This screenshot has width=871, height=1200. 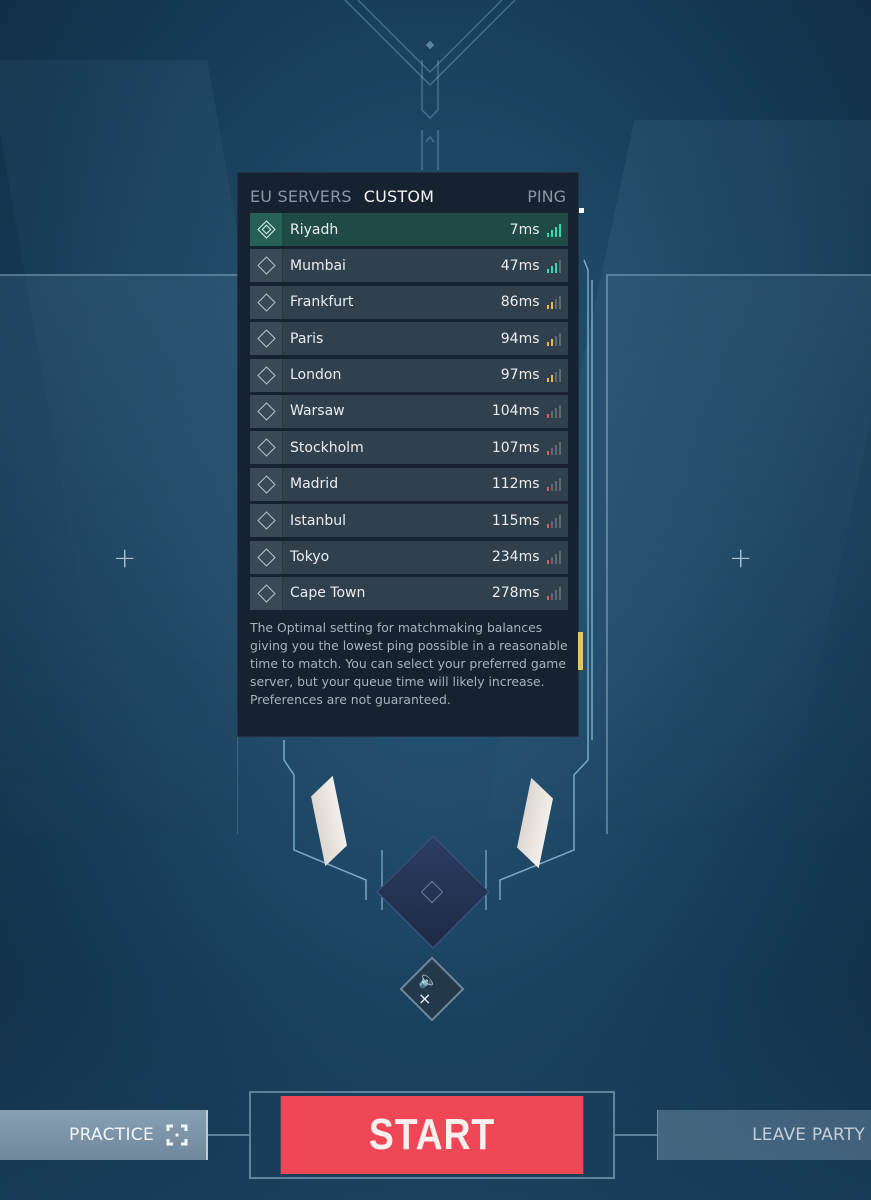 I want to click on practice-label: PRACTICE, so click(x=111, y=1135).